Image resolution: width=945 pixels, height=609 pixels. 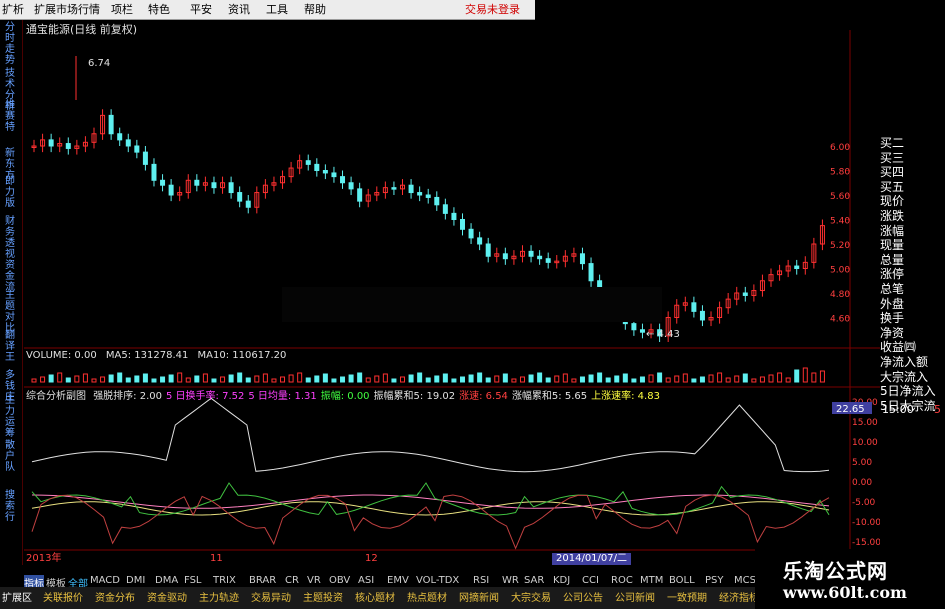 I want to click on indicator-tab-21: MTM, so click(x=651, y=580).